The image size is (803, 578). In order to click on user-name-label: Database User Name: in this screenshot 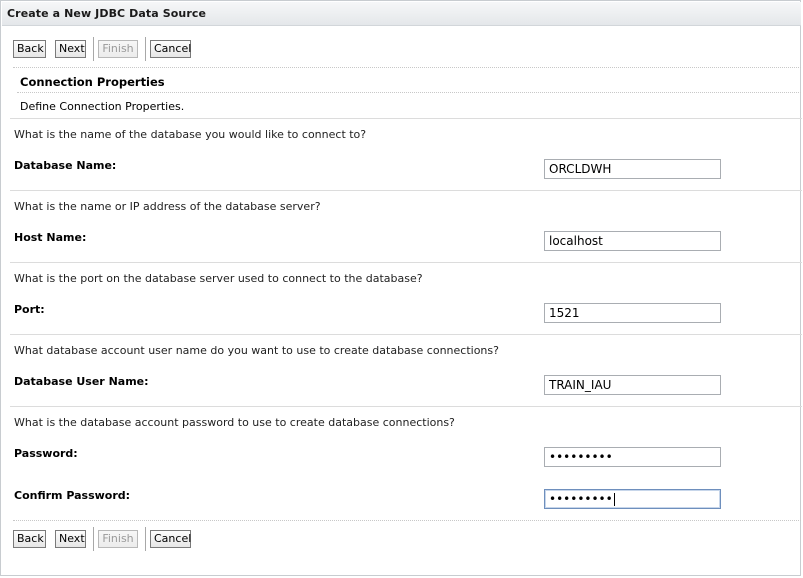, I will do `click(81, 381)`.